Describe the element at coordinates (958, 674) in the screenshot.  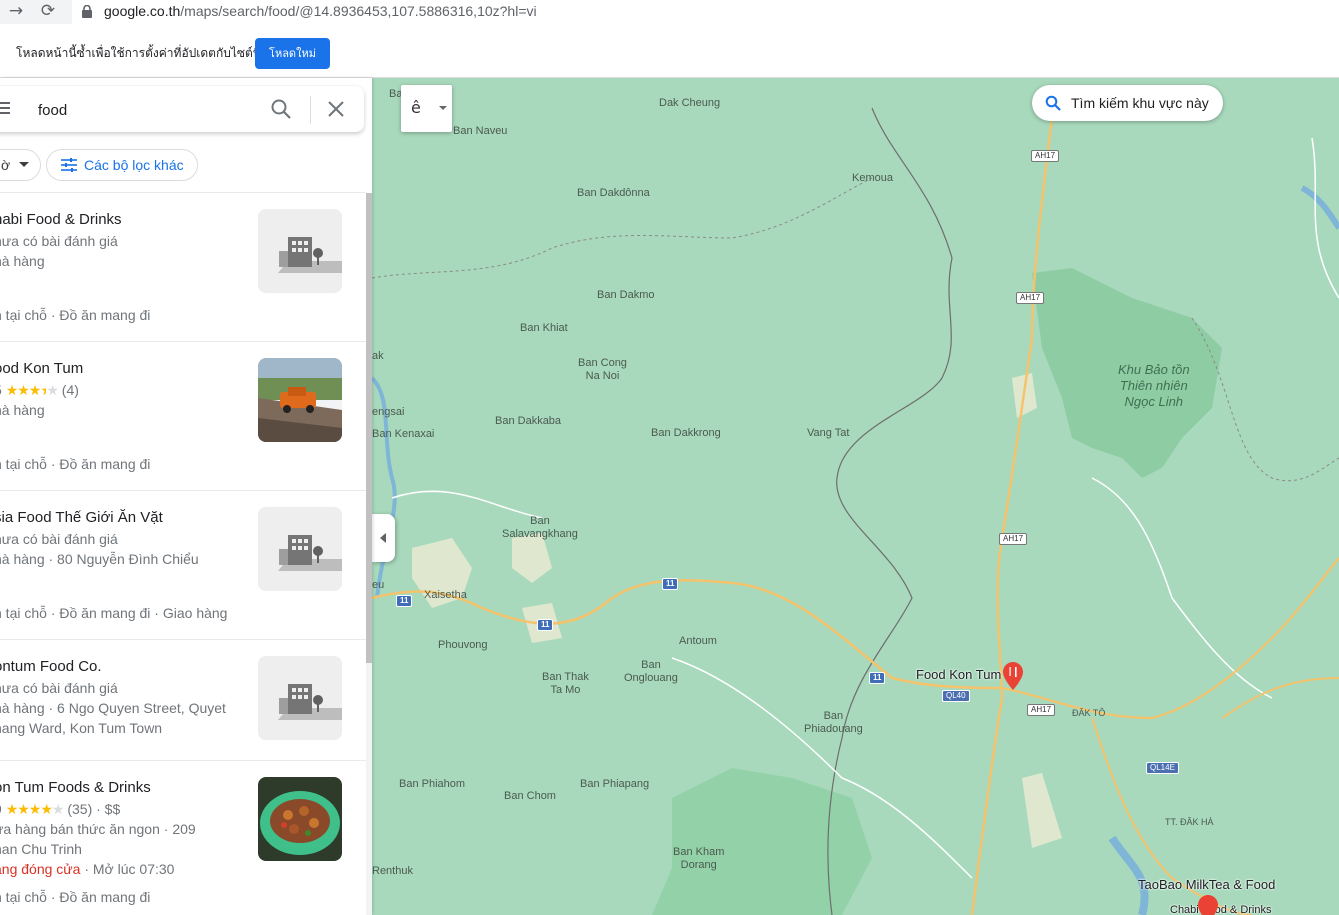
I see `poi-label: Food Kon Tum` at that location.